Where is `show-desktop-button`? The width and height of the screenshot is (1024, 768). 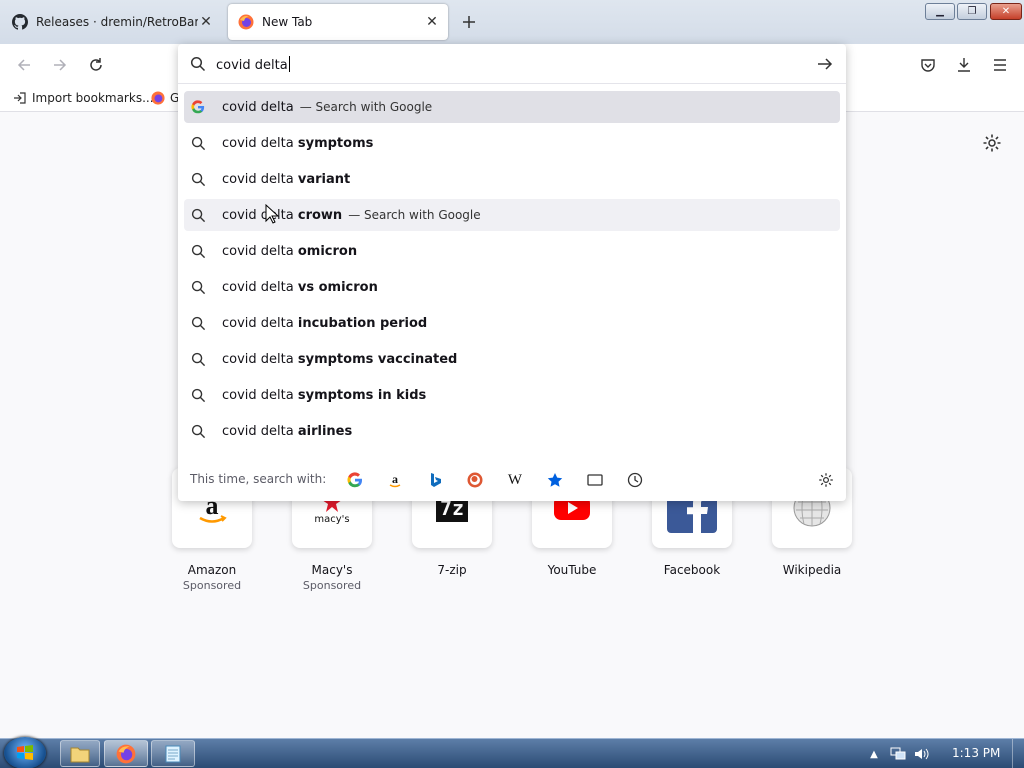
show-desktop-button is located at coordinates (1018, 753).